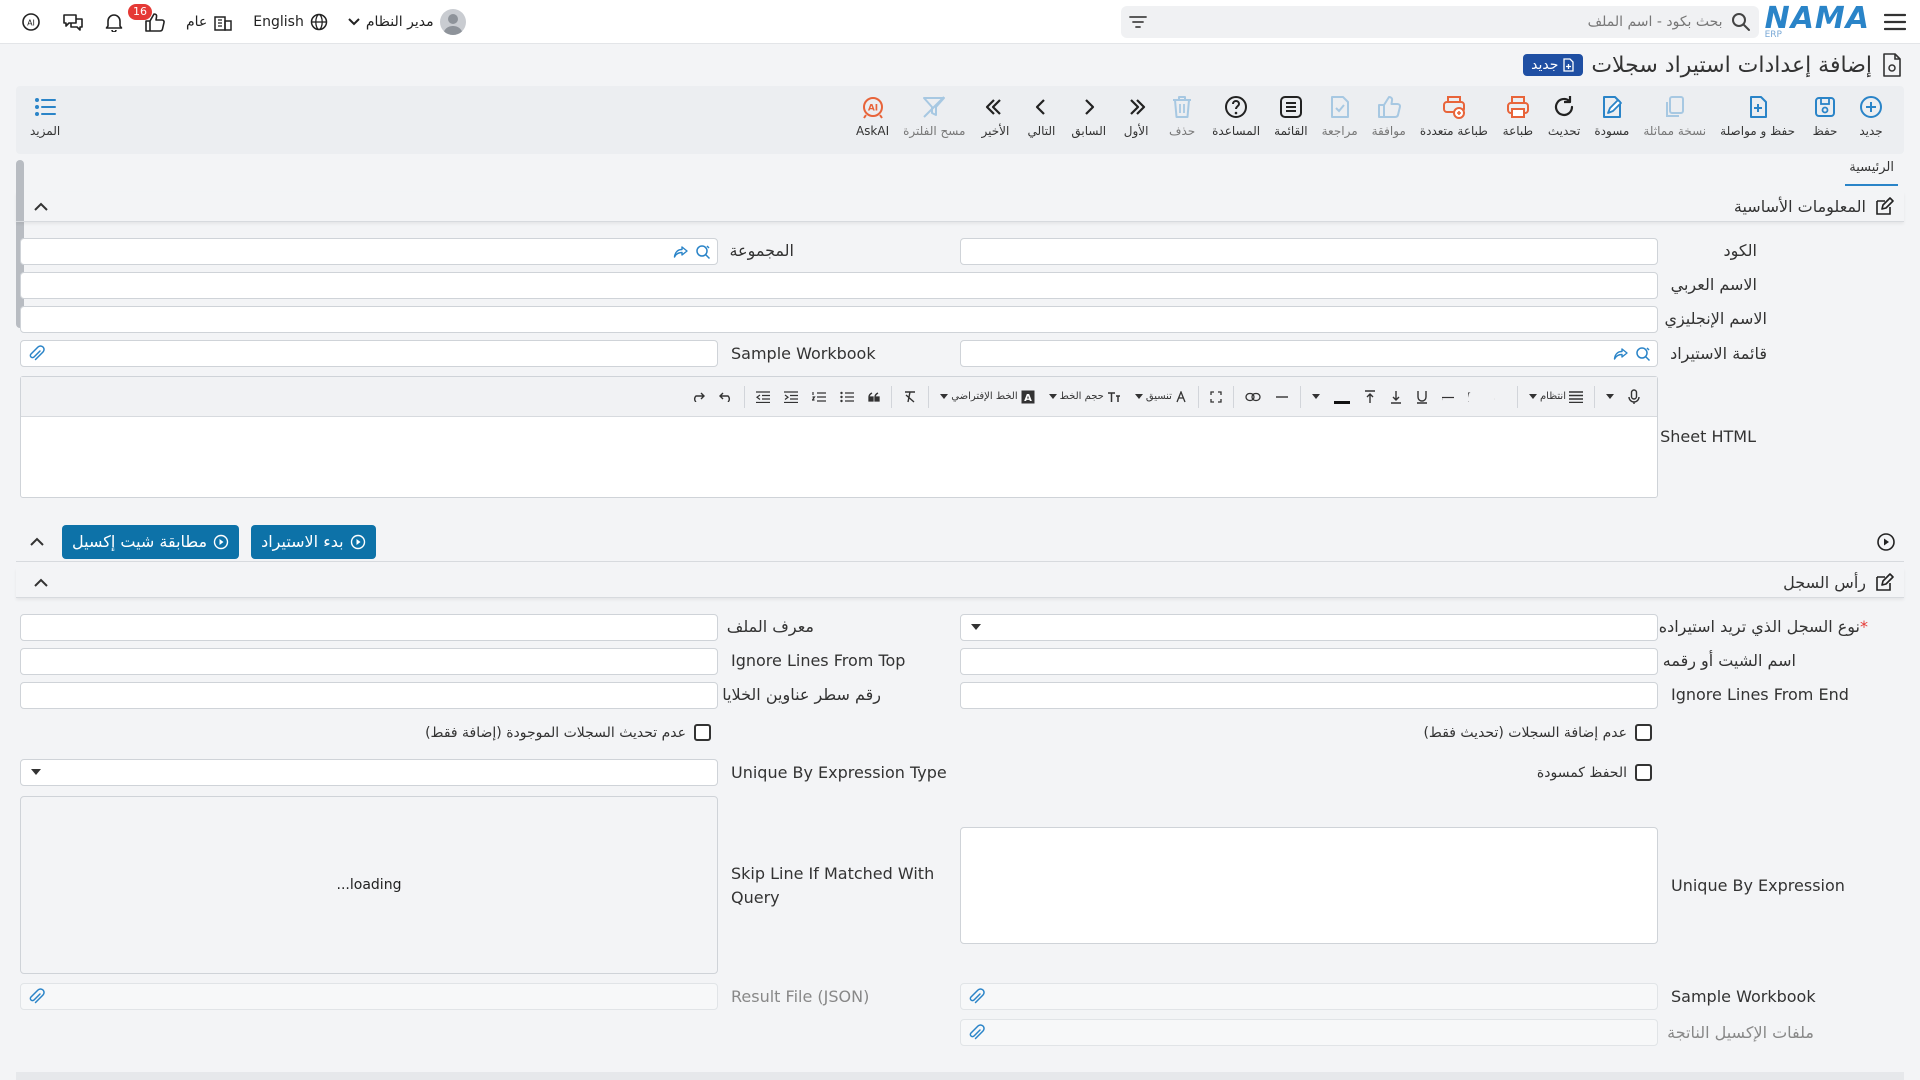  What do you see at coordinates (763, 397) in the screenshot?
I see `editor-outdent-button` at bounding box center [763, 397].